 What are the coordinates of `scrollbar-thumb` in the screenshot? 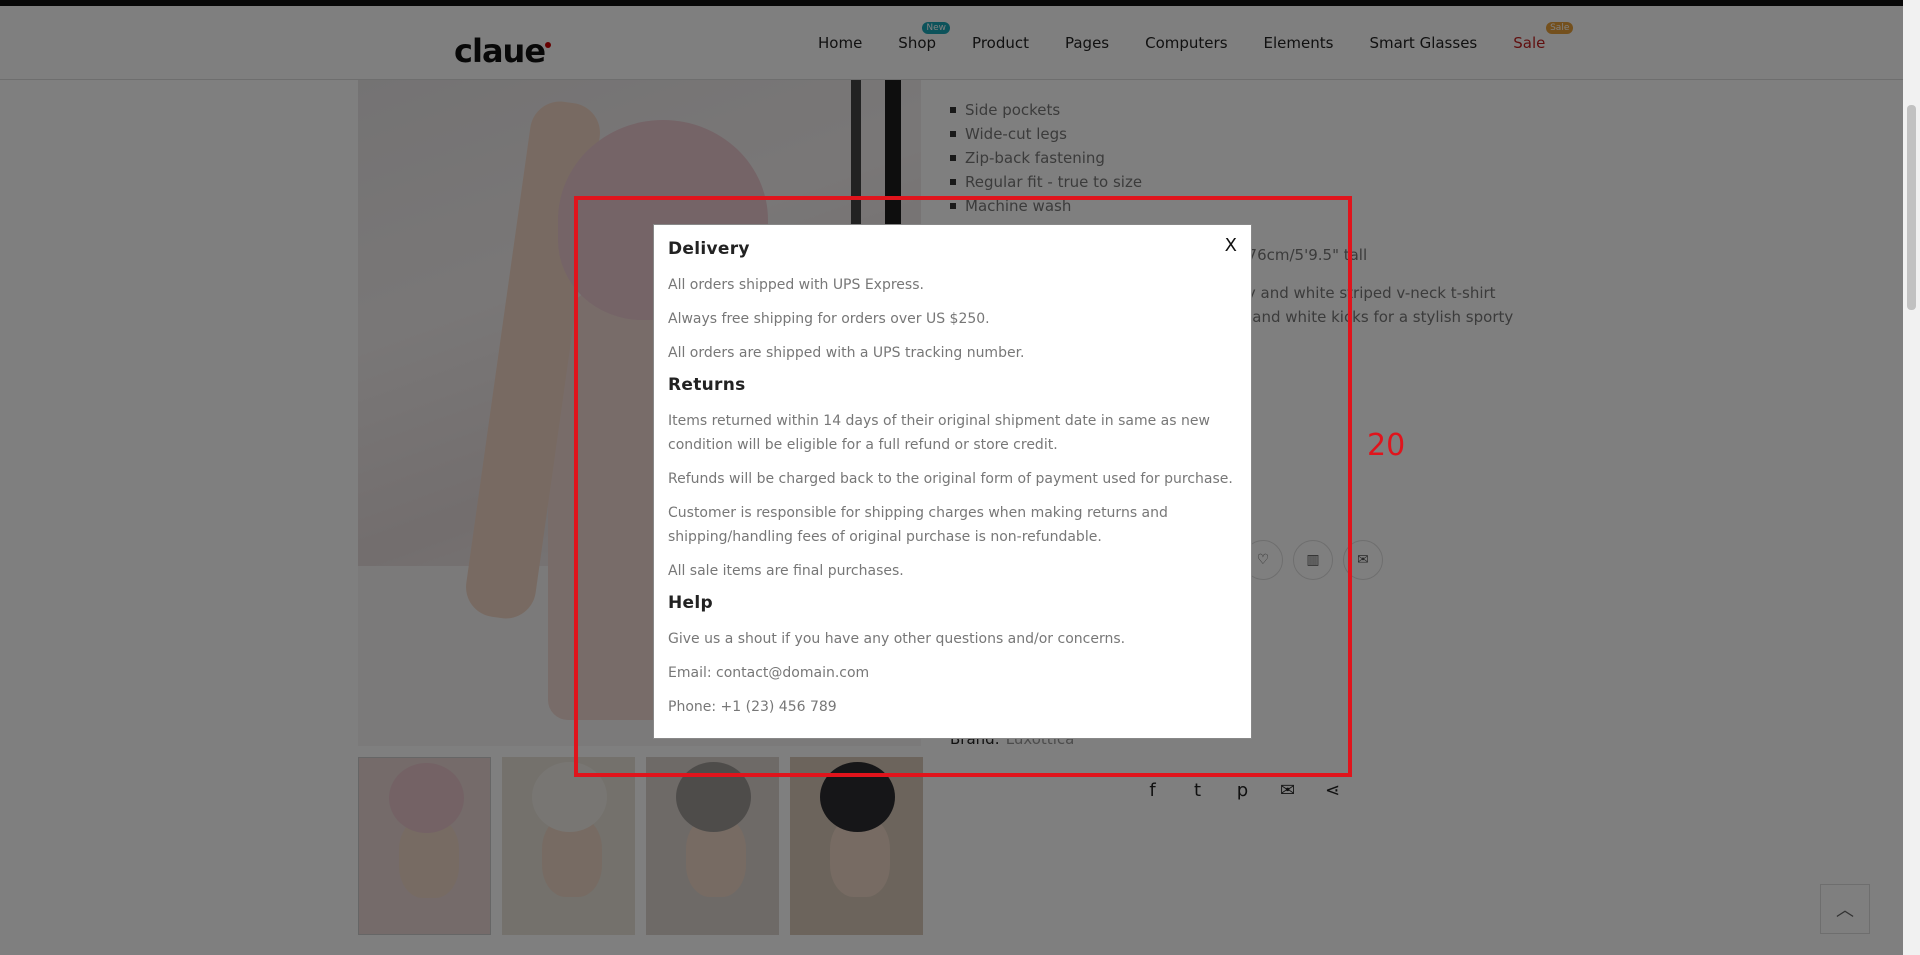 It's located at (1911, 207).